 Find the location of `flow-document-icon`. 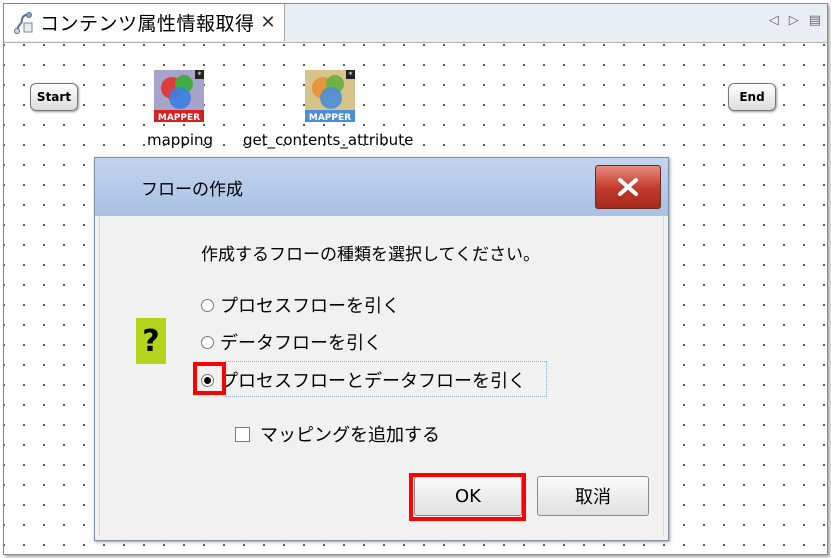

flow-document-icon is located at coordinates (23, 22).